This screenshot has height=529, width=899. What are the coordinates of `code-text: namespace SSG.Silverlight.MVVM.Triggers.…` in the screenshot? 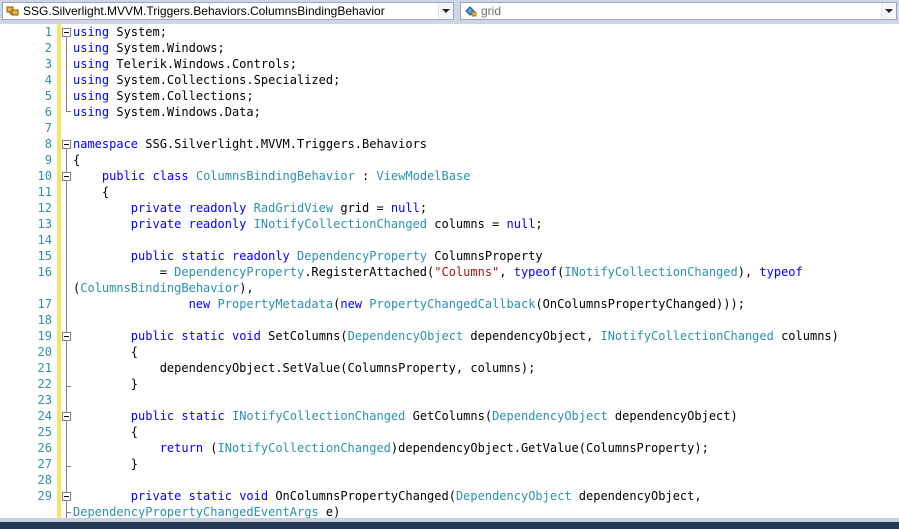 It's located at (250, 144).